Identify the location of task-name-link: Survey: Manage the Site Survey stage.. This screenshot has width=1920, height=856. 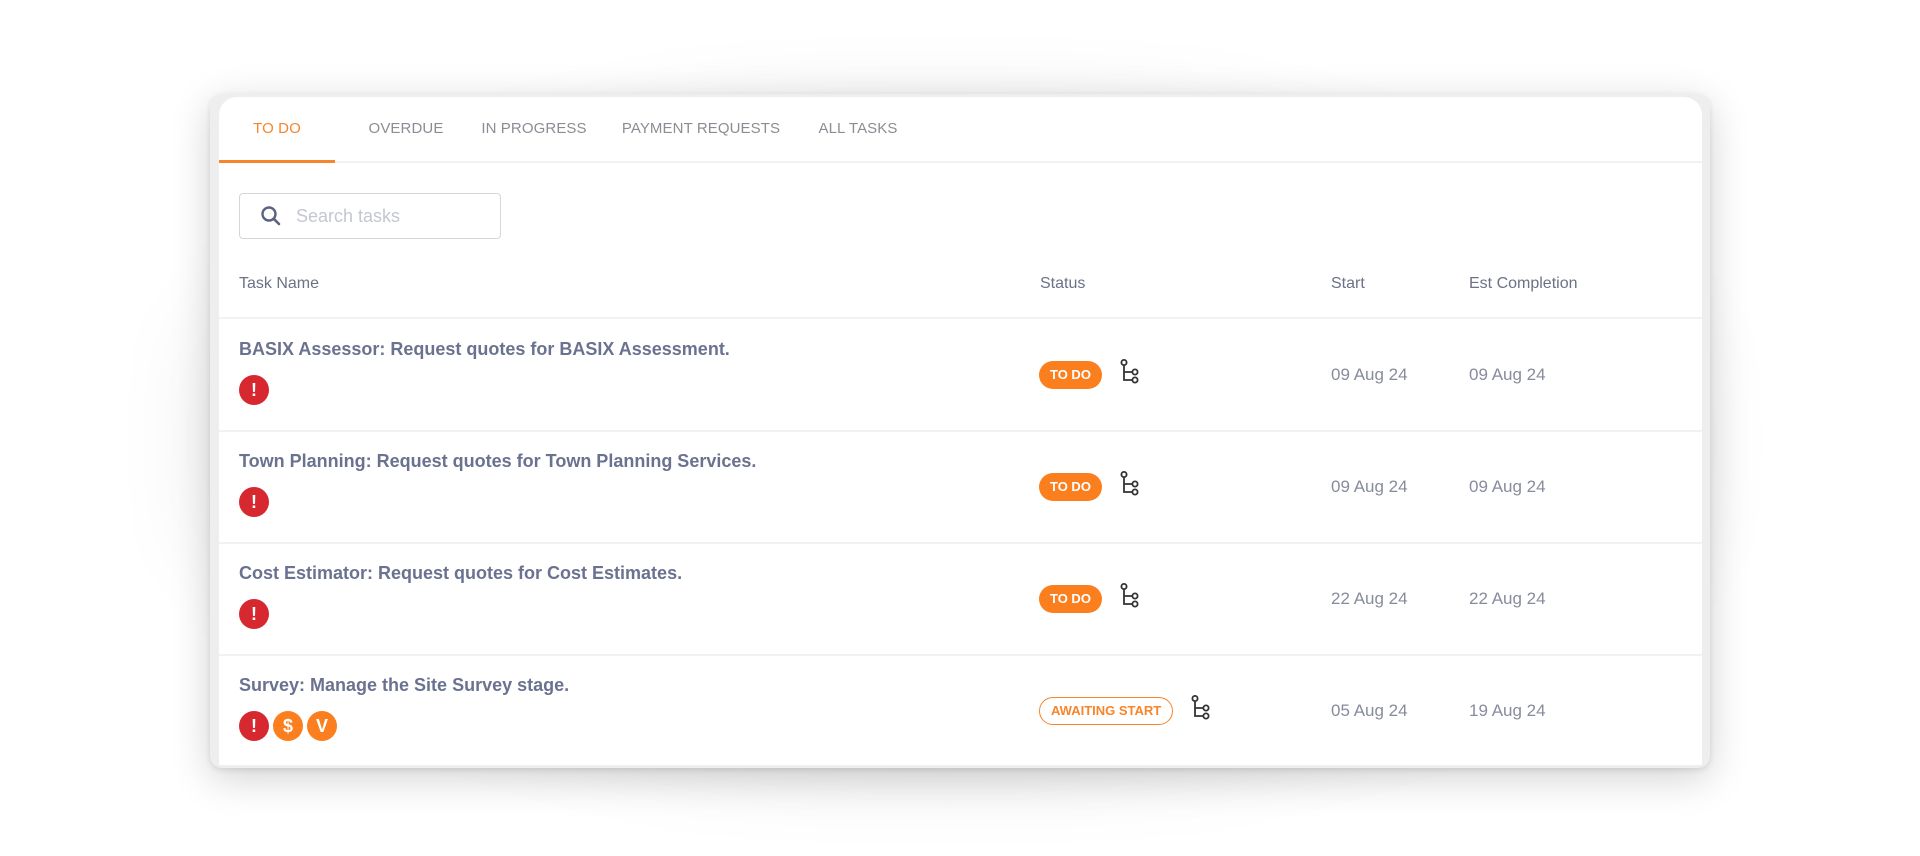
(404, 685).